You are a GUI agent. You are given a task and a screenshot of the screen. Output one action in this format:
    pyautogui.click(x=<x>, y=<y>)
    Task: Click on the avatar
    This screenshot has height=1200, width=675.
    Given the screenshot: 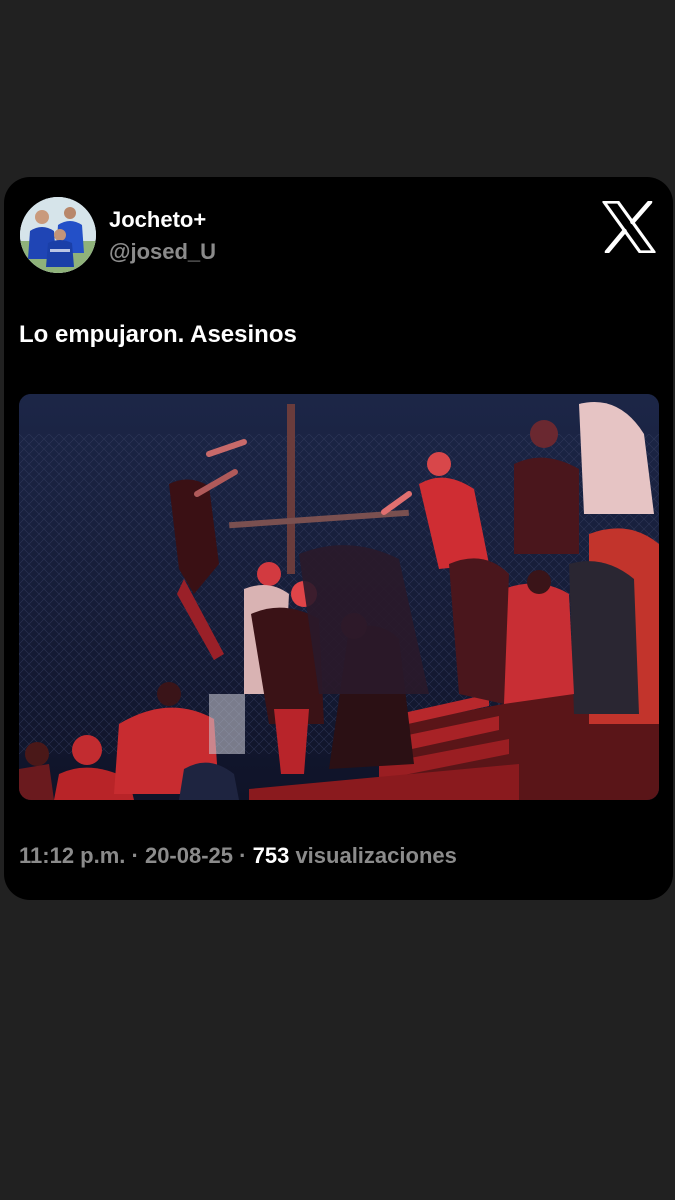 What is the action you would take?
    pyautogui.click(x=58, y=235)
    